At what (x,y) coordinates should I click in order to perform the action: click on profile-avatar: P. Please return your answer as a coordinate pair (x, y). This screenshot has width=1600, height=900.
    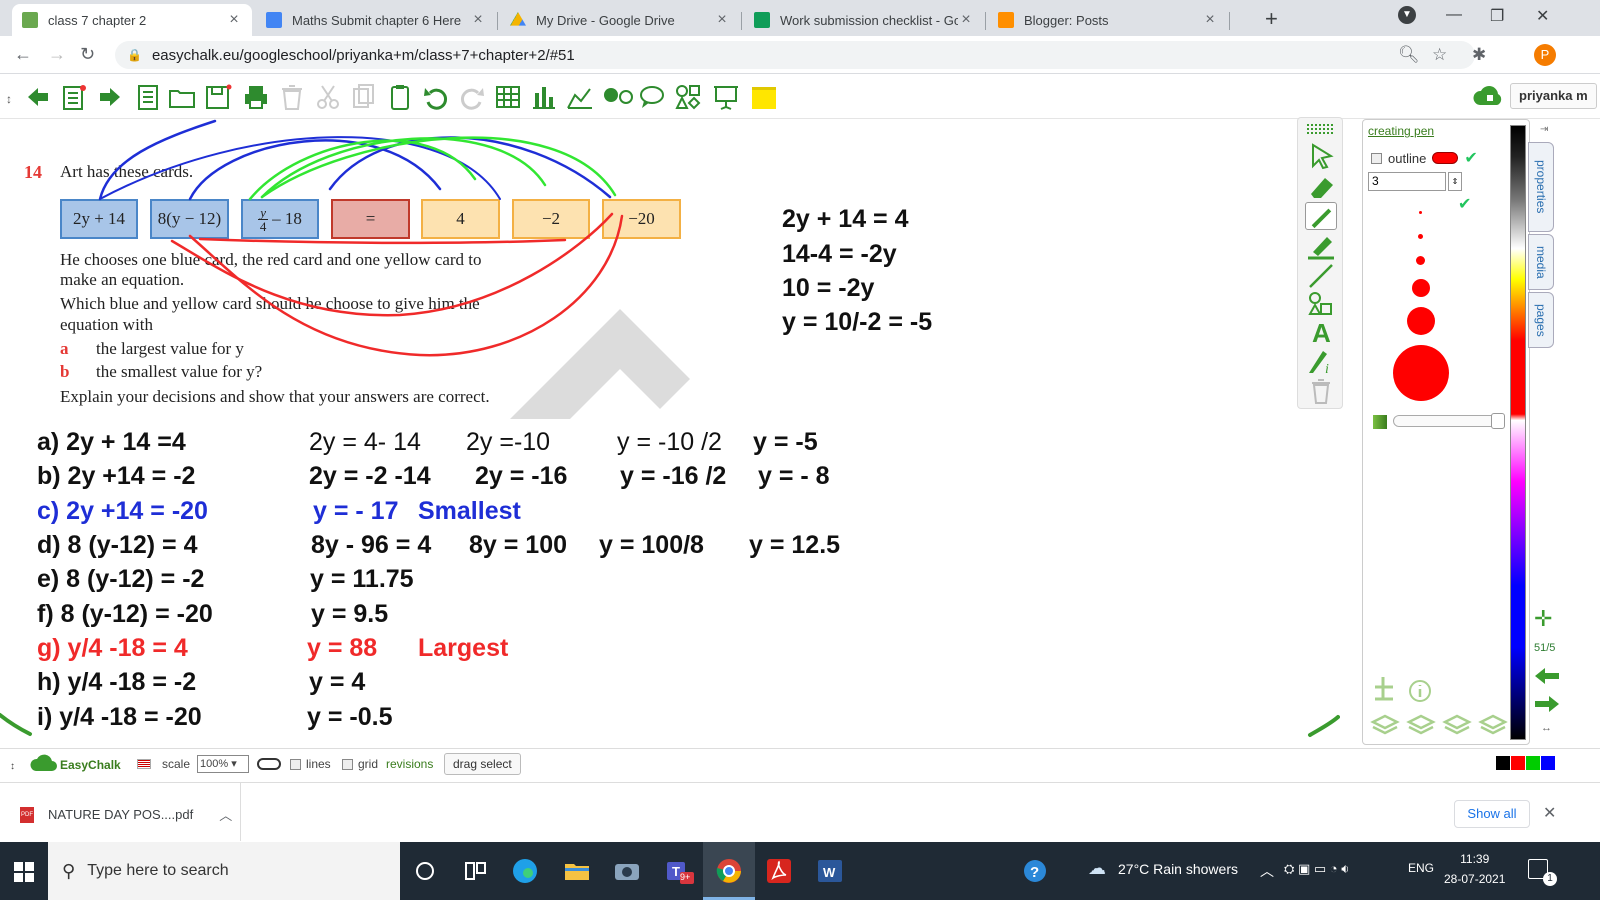
    Looking at the image, I should click on (1545, 55).